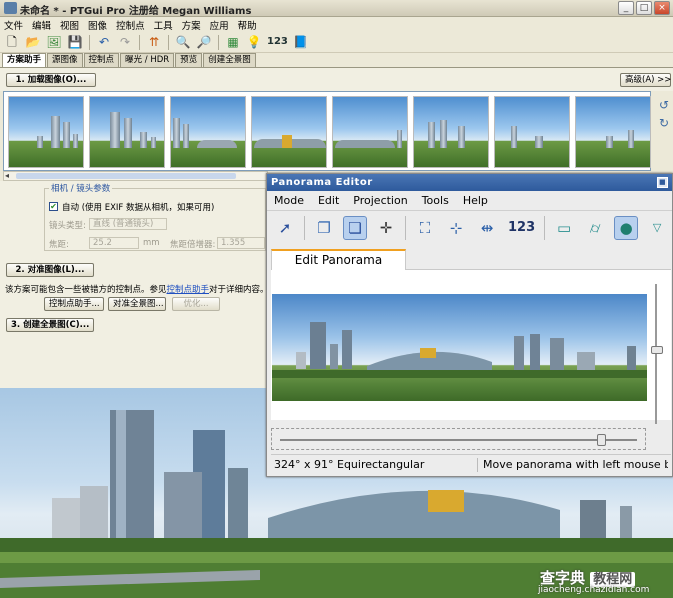  What do you see at coordinates (289, 200) in the screenshot?
I see `pe-menu-mode: Mode` at bounding box center [289, 200].